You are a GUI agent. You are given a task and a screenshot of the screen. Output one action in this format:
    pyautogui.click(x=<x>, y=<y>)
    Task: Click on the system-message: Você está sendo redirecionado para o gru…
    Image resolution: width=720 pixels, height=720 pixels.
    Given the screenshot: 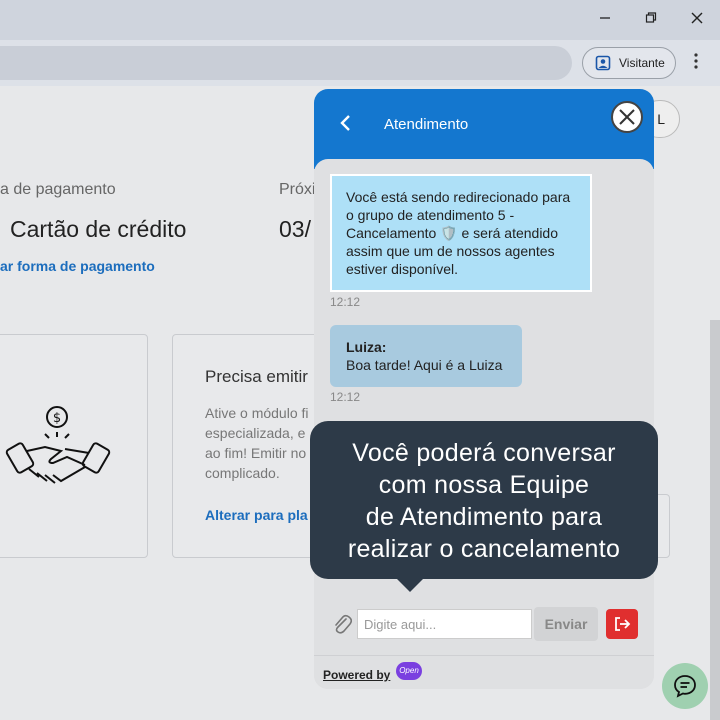 What is the action you would take?
    pyautogui.click(x=461, y=233)
    